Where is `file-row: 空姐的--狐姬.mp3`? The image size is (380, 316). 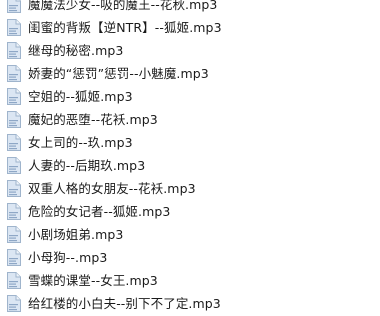
file-row: 空姐的--狐姬.mp3 is located at coordinates (190, 96).